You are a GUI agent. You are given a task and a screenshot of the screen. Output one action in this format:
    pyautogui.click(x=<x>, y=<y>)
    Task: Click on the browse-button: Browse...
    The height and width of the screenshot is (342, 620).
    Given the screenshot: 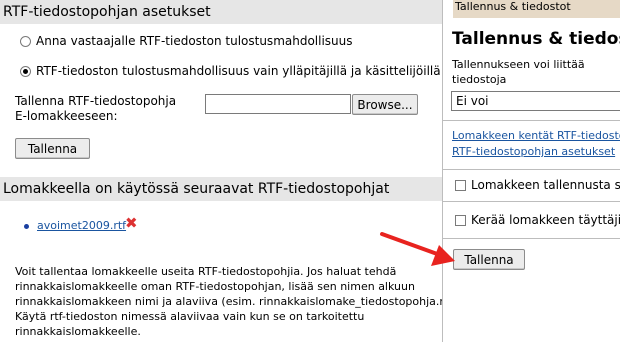 What is the action you would take?
    pyautogui.click(x=385, y=104)
    